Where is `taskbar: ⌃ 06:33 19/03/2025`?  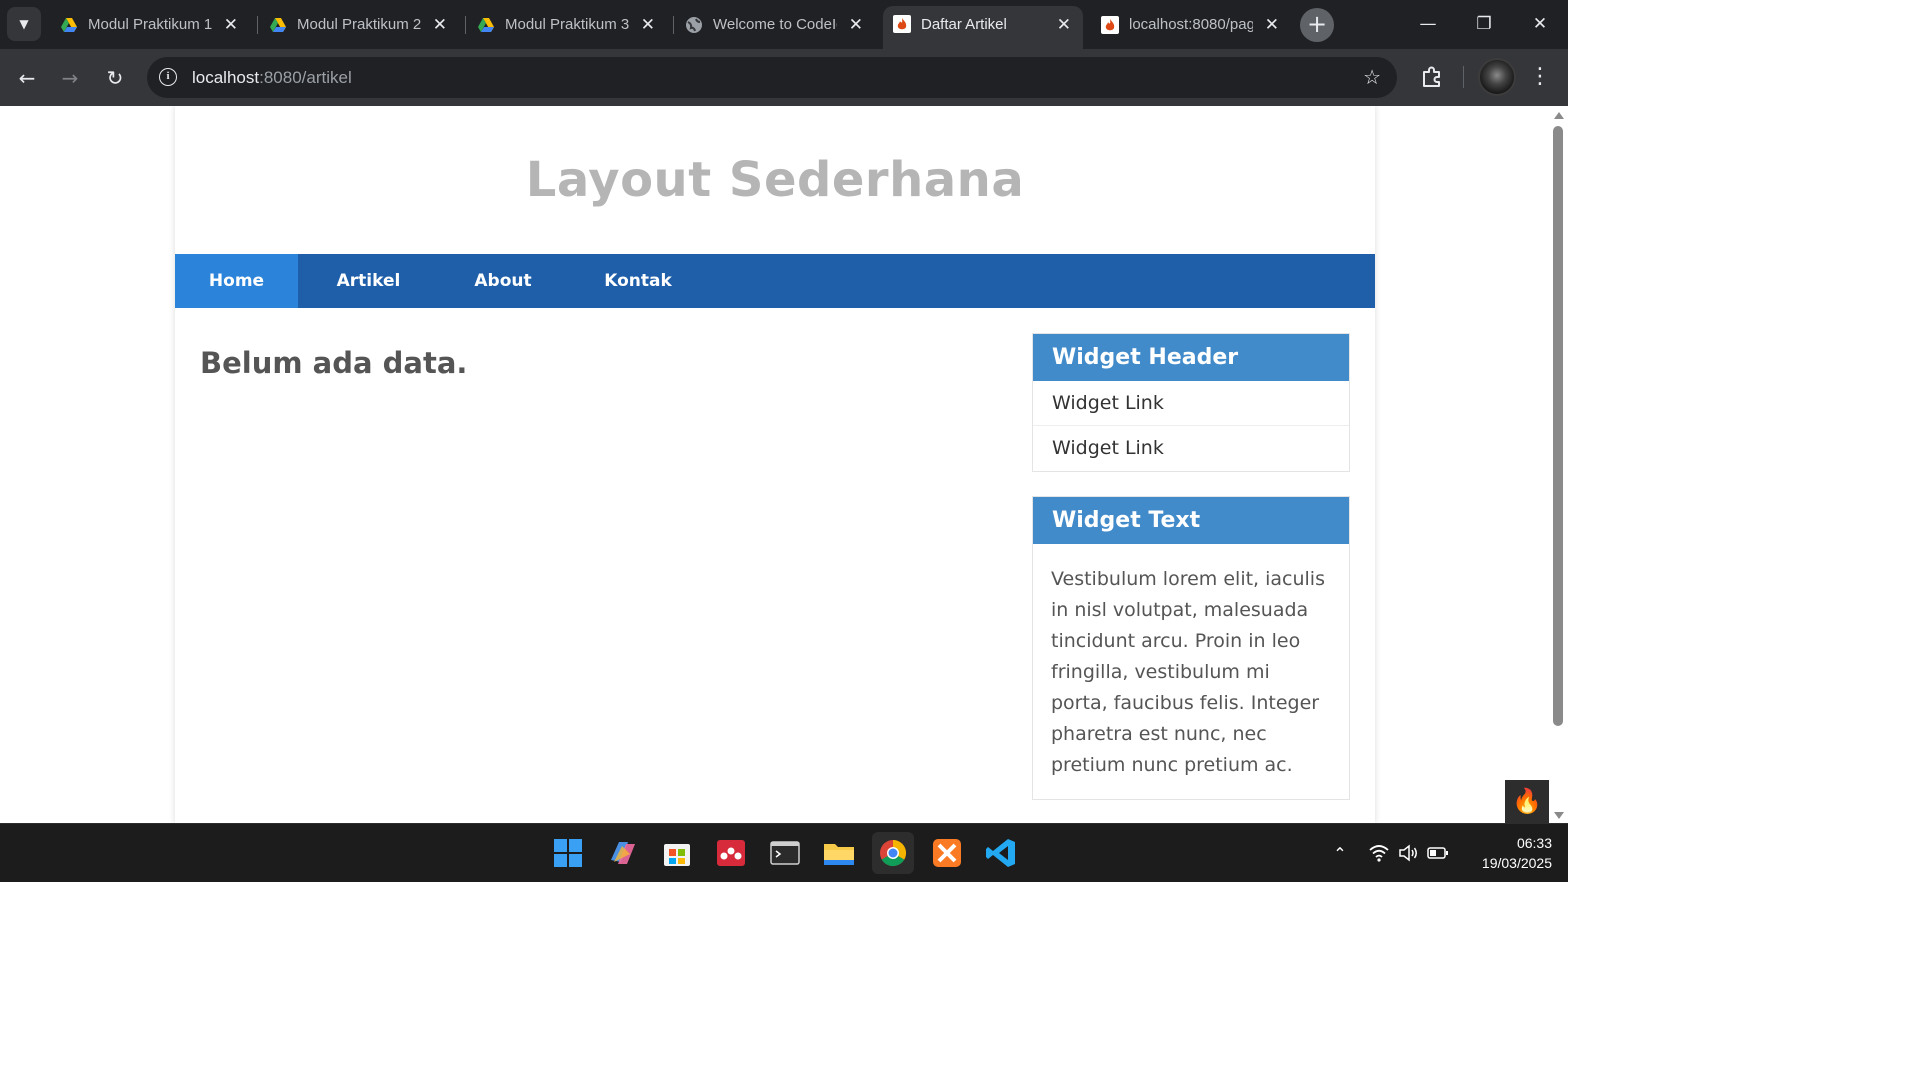
taskbar: ⌃ 06:33 19/03/2025 is located at coordinates (784, 852).